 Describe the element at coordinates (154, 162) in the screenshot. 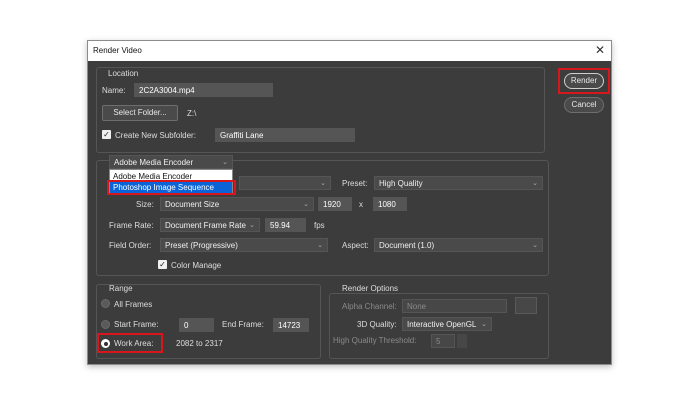

I see `encoder-select-value: Adobe Media Encoder` at that location.